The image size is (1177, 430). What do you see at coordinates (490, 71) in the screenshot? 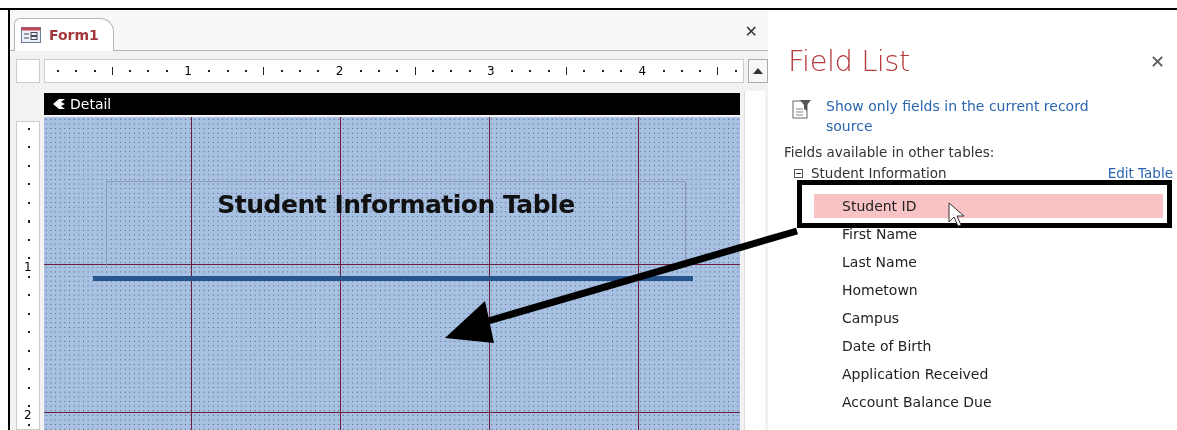
I see `ruler-number: 3` at bounding box center [490, 71].